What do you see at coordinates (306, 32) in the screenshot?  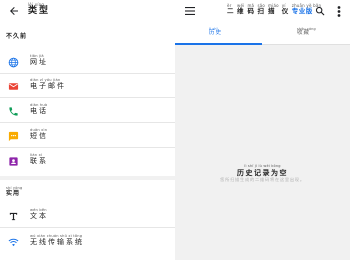 I see `tab-favorites: shōu cáng 收藏` at bounding box center [306, 32].